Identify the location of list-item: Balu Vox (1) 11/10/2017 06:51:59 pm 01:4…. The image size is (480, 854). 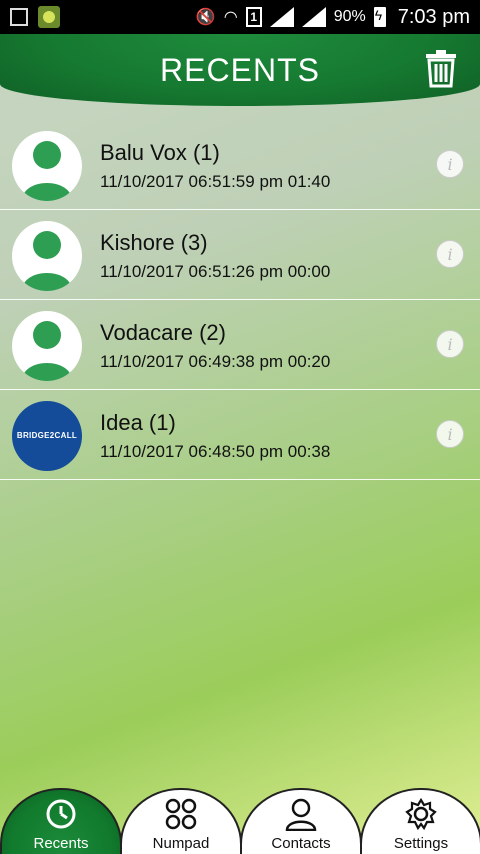
(240, 165).